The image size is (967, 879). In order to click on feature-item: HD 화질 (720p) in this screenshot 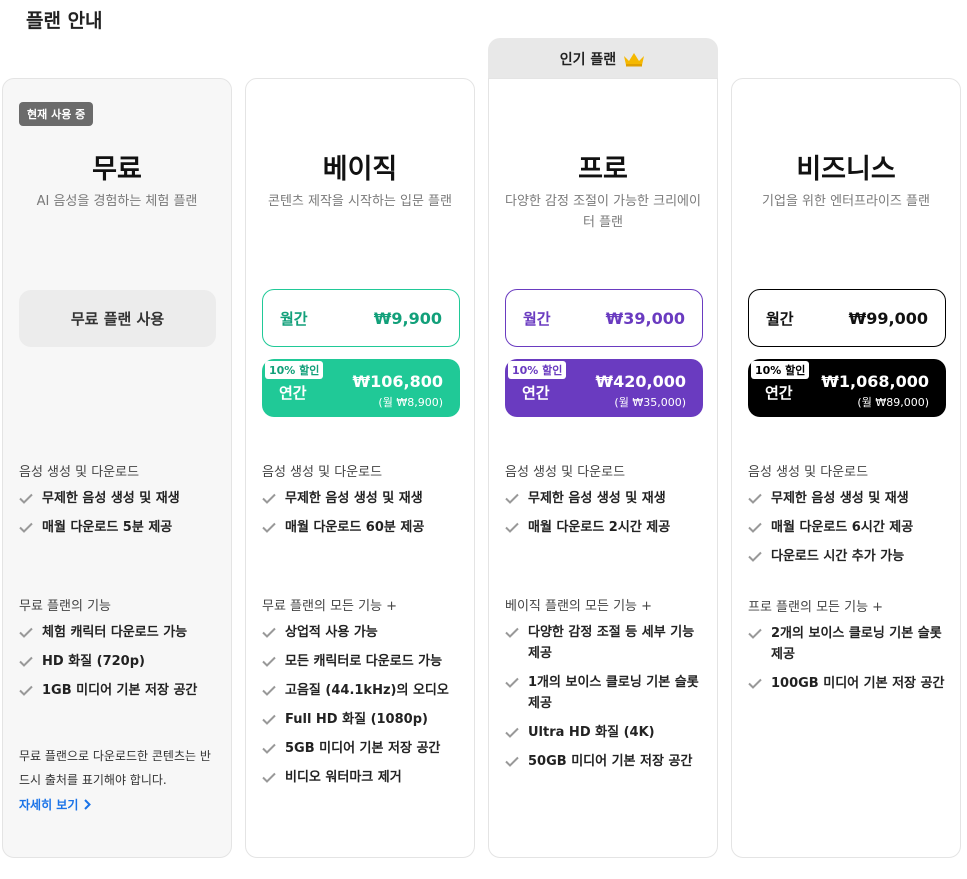, I will do `click(120, 661)`.